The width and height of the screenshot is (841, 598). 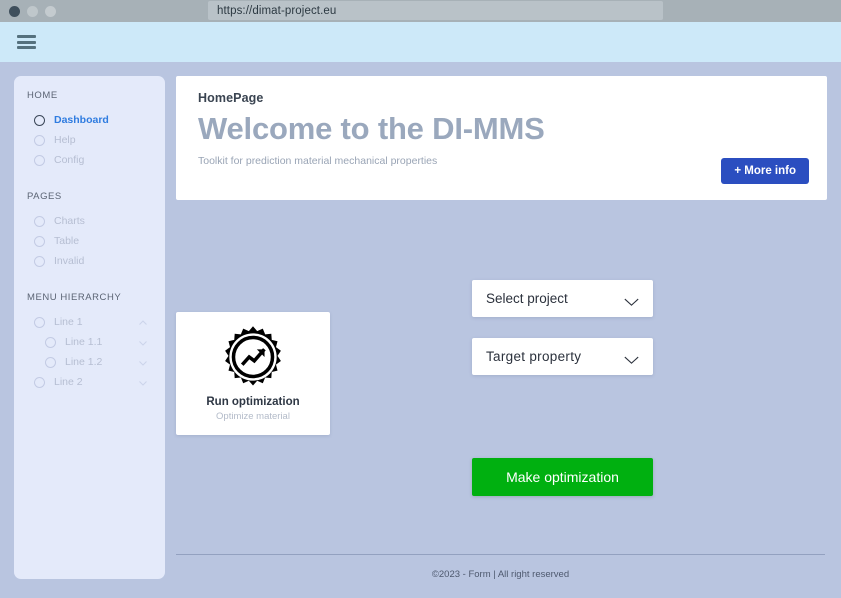 I want to click on hamburger-menu-icon, so click(x=26, y=42).